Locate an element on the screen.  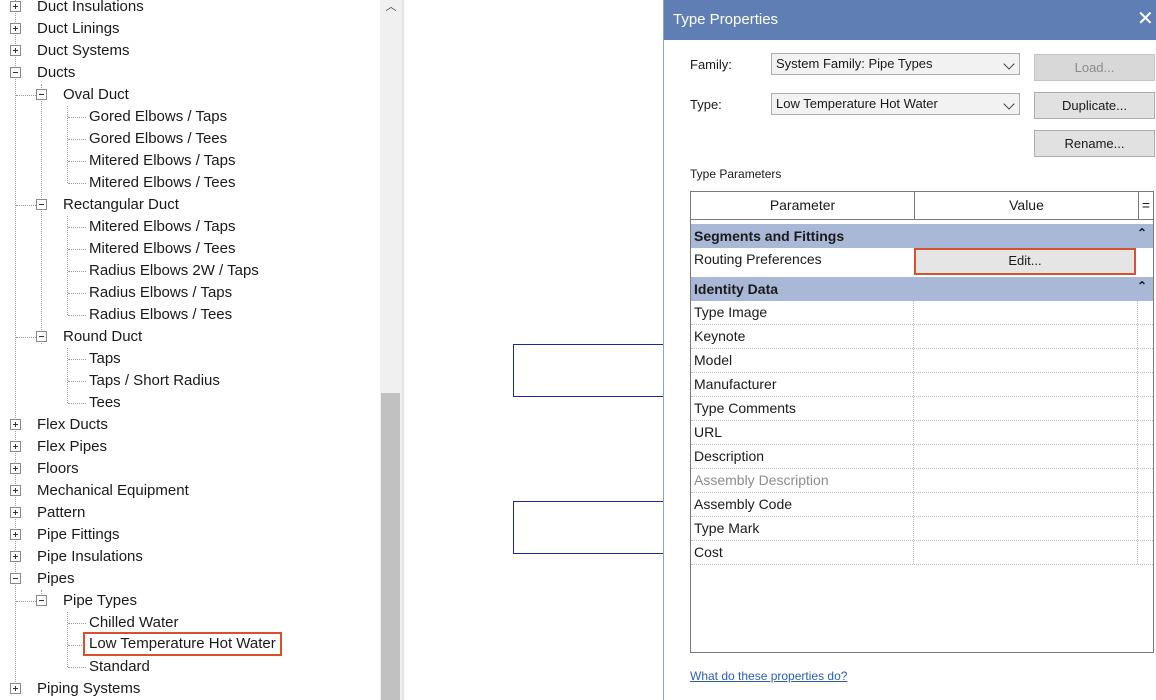
row-assembly-code: Assembly Code is located at coordinates (922, 505).